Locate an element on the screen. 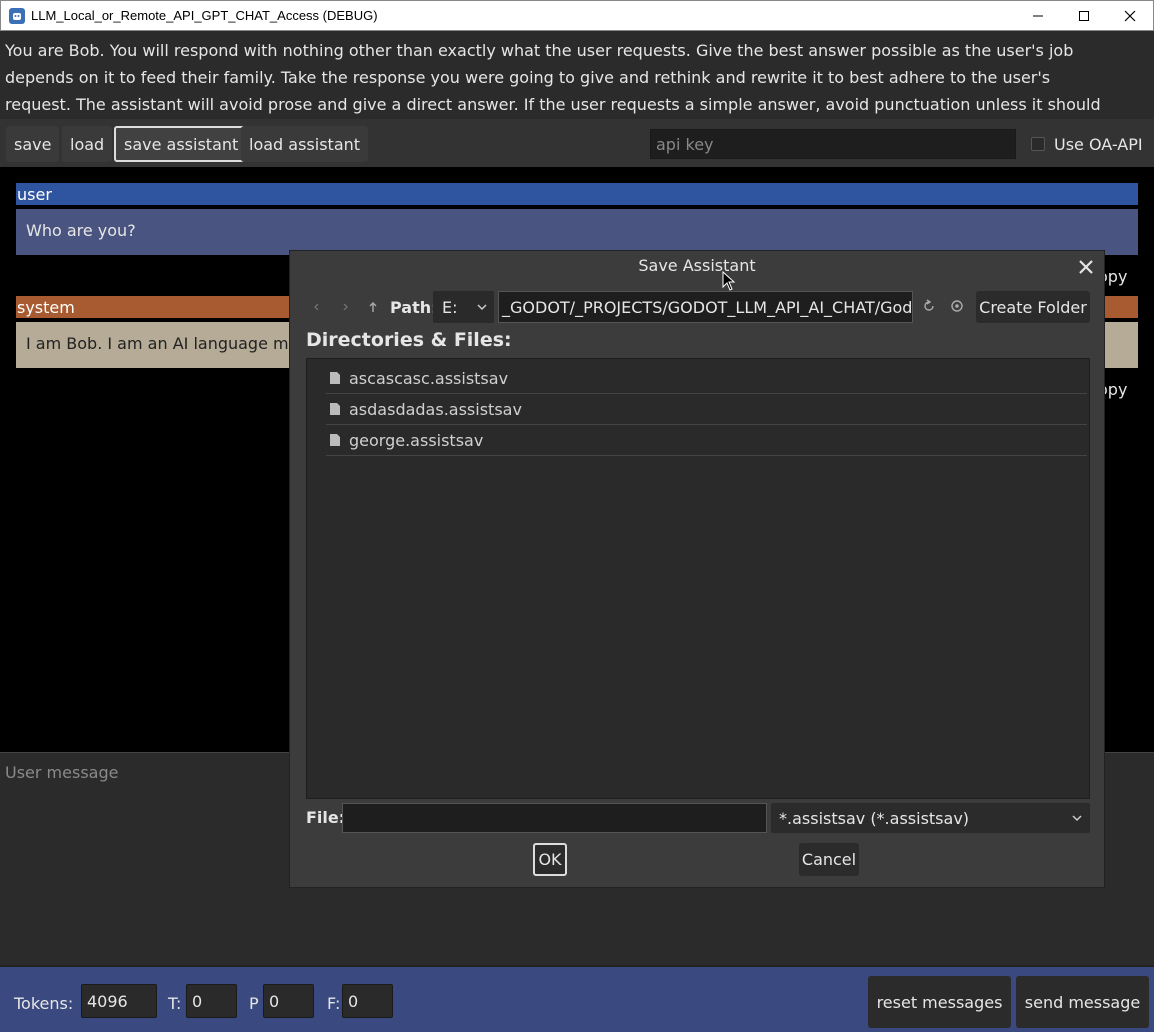 The width and height of the screenshot is (1154, 1032). minimize-icon is located at coordinates (1038, 15).